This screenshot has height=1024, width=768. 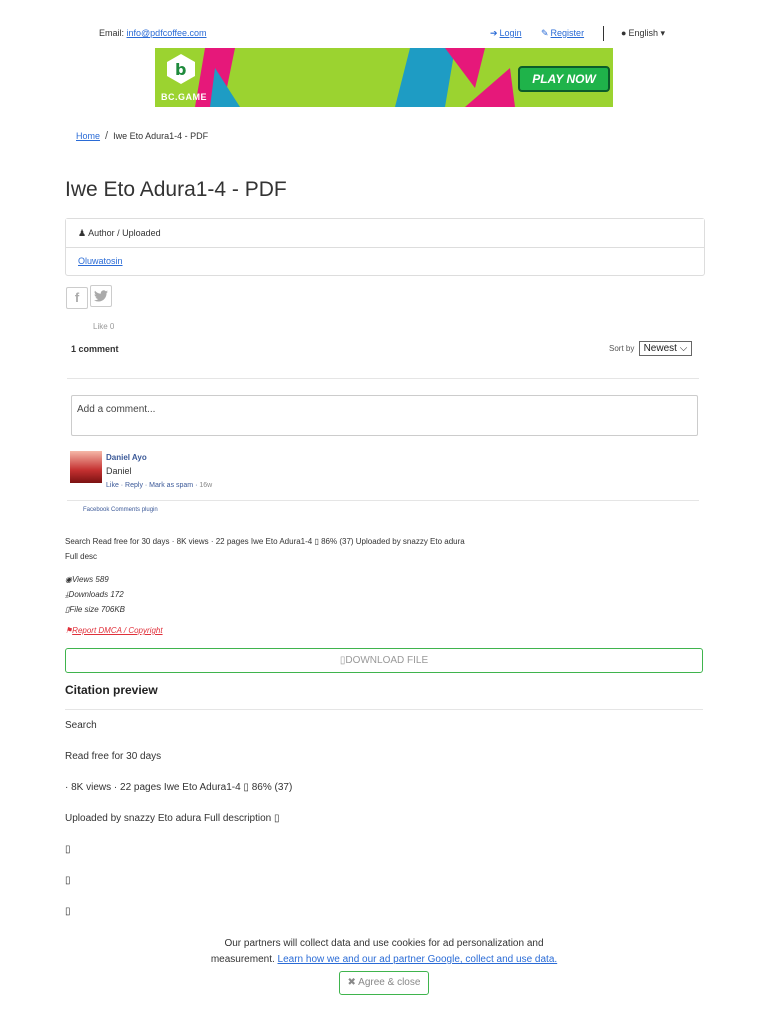 I want to click on language-dropdown: ● English ▾, so click(x=643, y=33).